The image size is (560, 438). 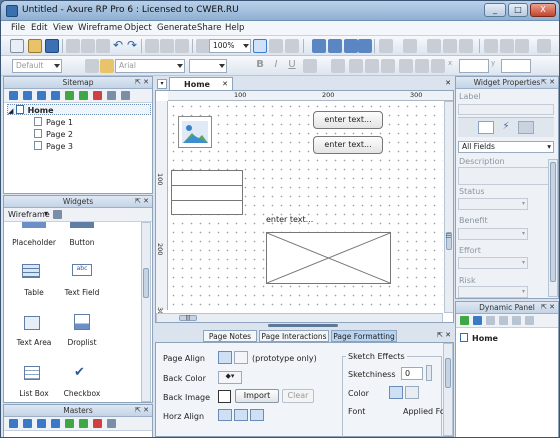 I want to click on underline-icon: U, so click(x=292, y=66).